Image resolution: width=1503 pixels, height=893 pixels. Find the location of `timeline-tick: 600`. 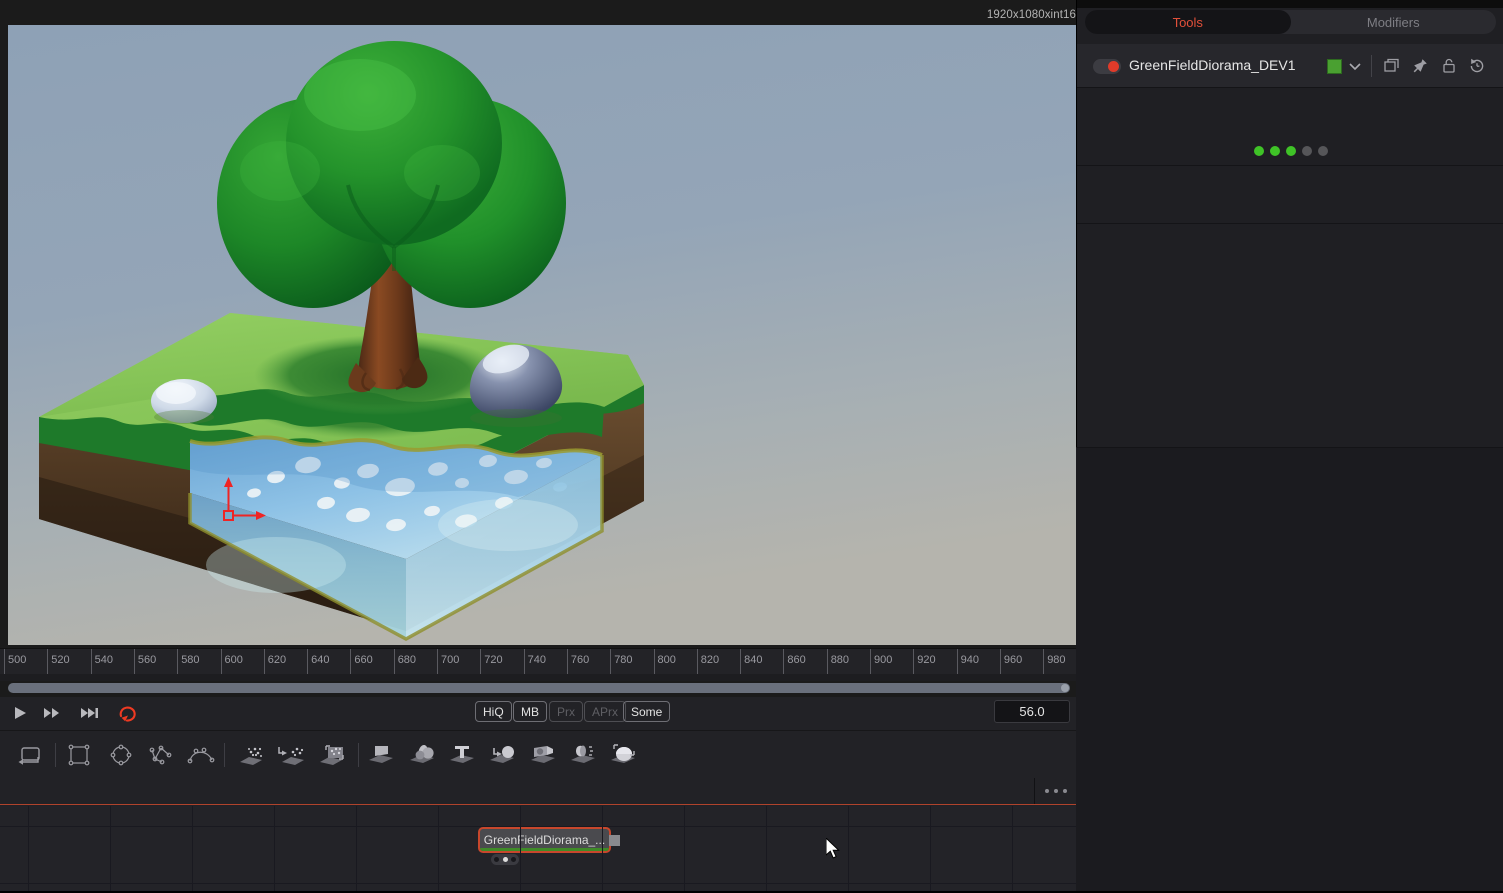

timeline-tick: 600 is located at coordinates (231, 662).